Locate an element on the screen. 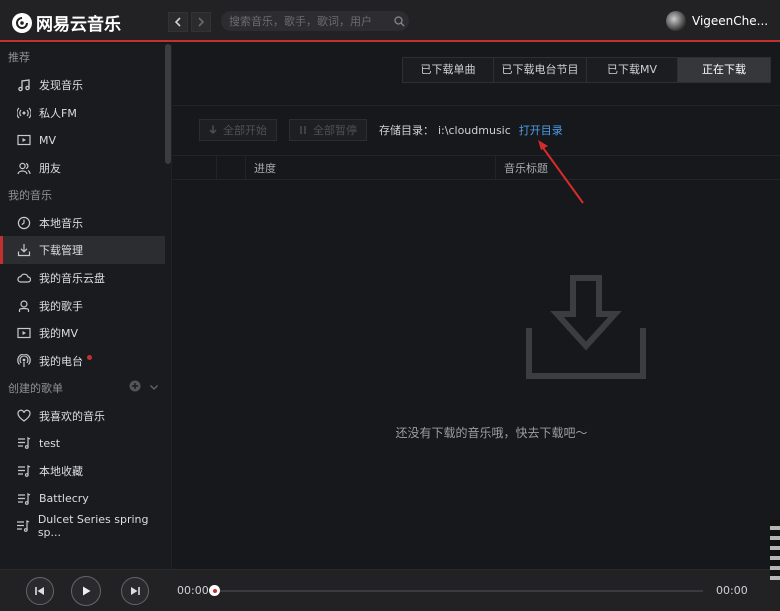 The width and height of the screenshot is (780, 611). sidebar-item-label: 我喜欢的音乐 is located at coordinates (72, 416).